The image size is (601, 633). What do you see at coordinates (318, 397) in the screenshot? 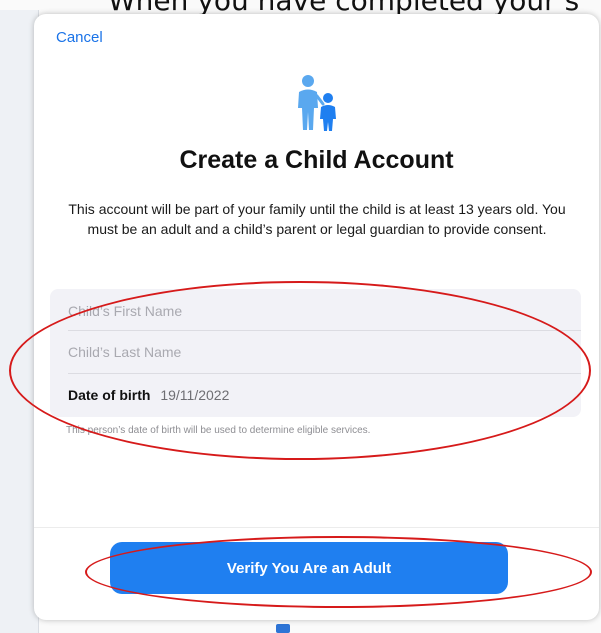
I see `date-of-birth-row: Date of birth 19/11/2022` at bounding box center [318, 397].